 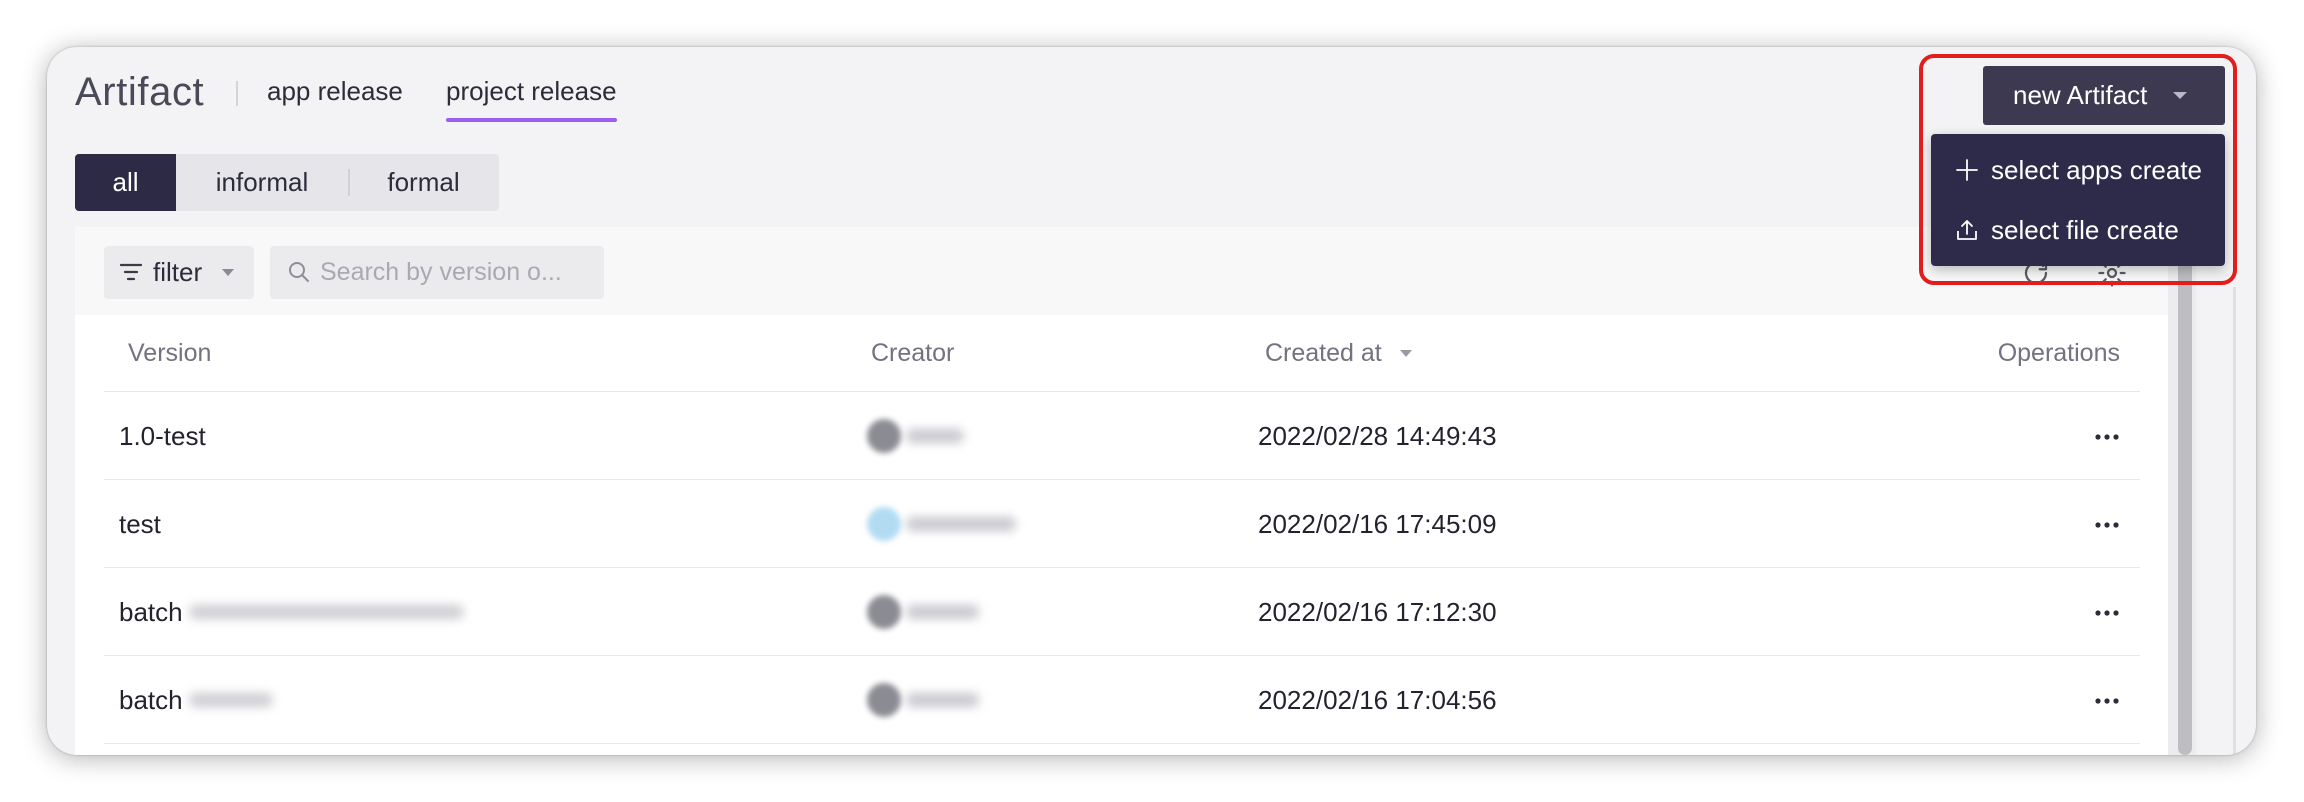 I want to click on version-cell: 1.0-test, so click(x=162, y=436).